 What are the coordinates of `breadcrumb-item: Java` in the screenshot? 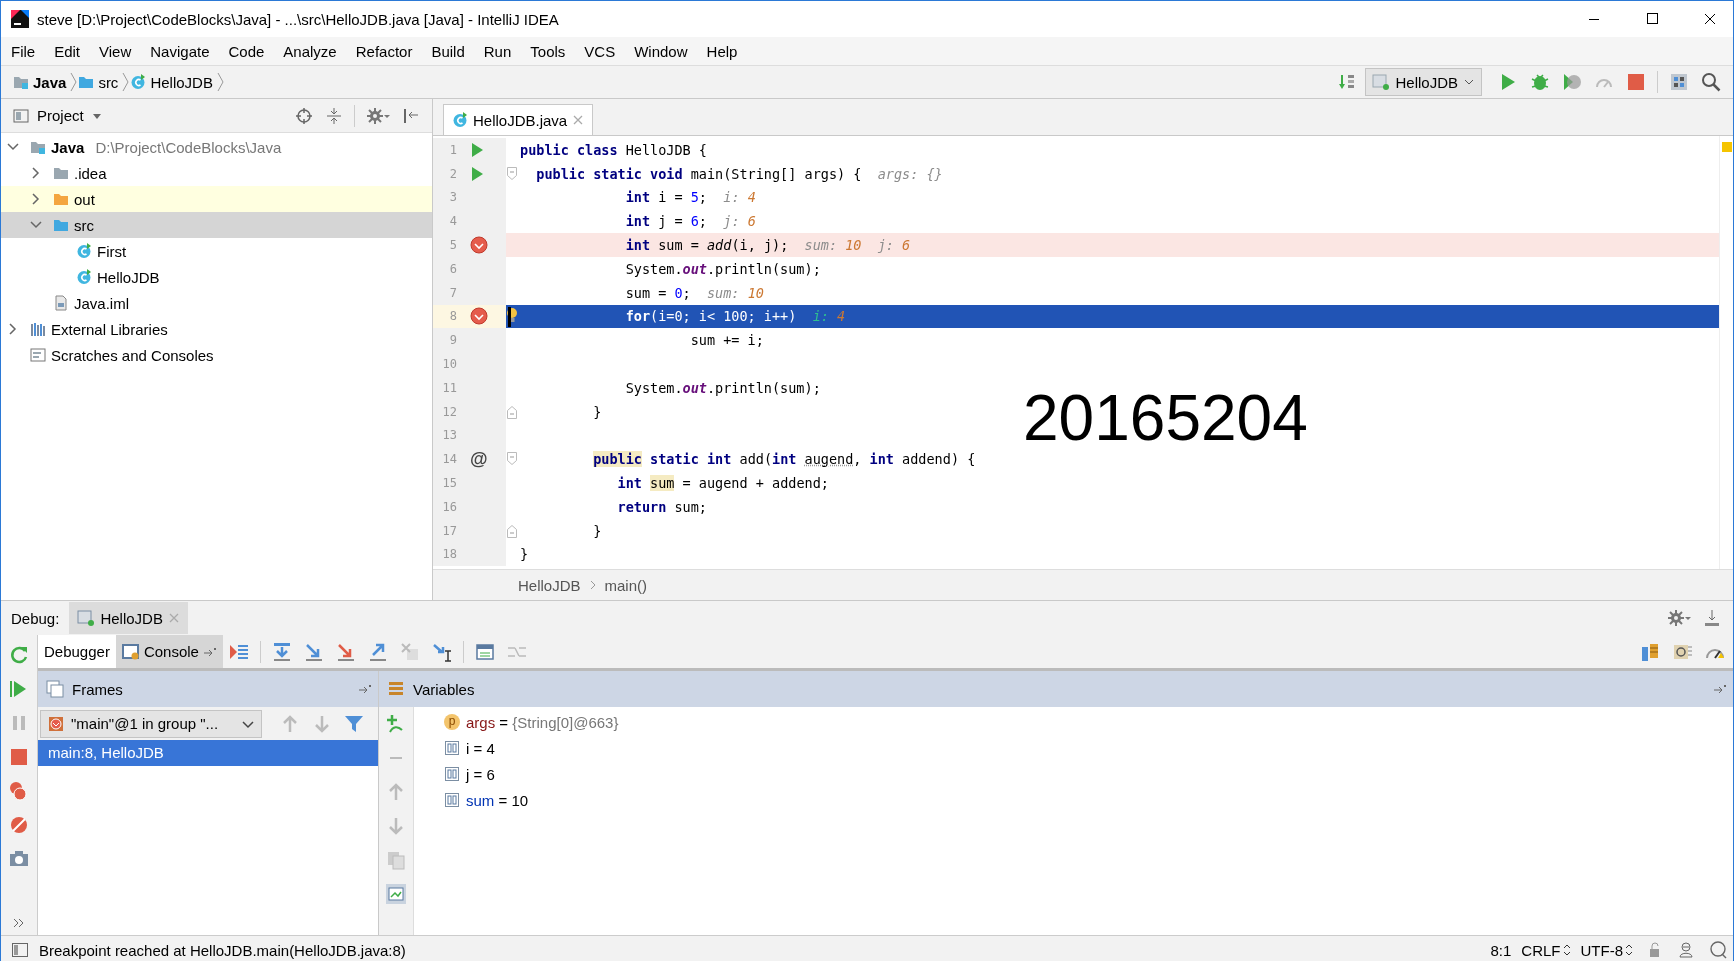 It's located at (50, 82).